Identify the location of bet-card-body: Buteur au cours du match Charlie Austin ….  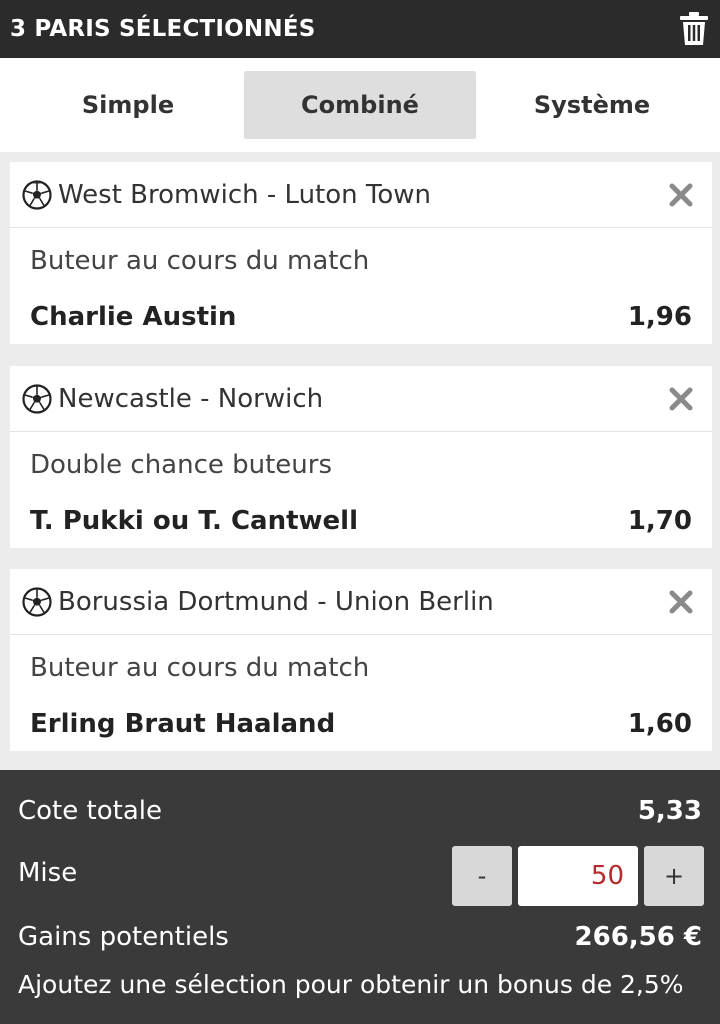
(361, 286).